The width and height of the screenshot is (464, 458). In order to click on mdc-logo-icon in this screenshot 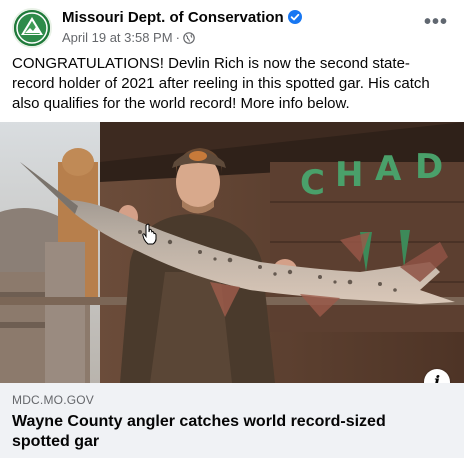, I will do `click(32, 28)`.